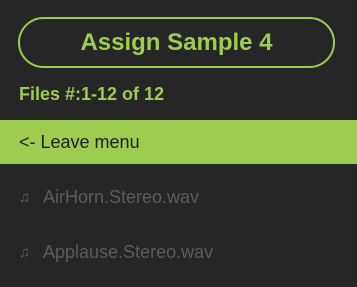  Describe the element at coordinates (121, 196) in the screenshot. I see `file-item-label: AirHorn.Stereo.wav` at that location.